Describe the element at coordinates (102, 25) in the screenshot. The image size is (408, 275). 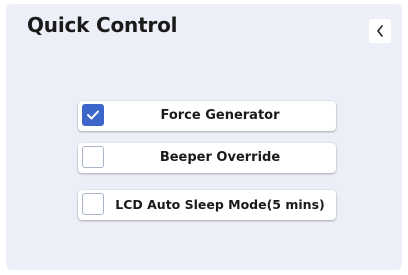
I see `panel-title: Quick Control` at that location.